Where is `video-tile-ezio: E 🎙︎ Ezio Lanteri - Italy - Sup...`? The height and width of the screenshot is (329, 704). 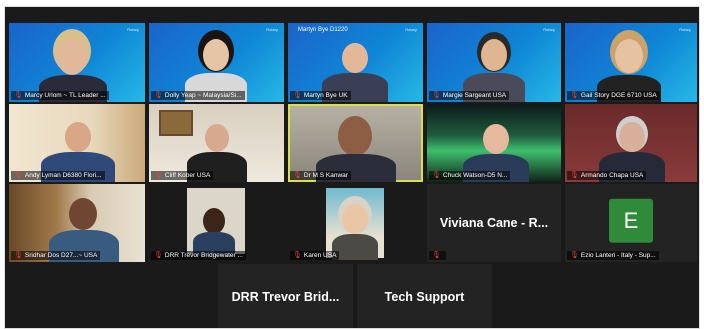
video-tile-ezio: E 🎙︎ Ezio Lanteri - Italy - Sup... is located at coordinates (631, 223).